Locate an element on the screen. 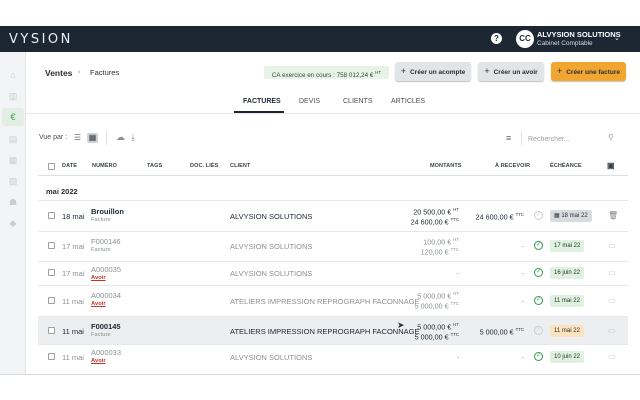 The width and height of the screenshot is (640, 400). row-to-receive: 5 000,00 € TTC is located at coordinates (502, 331).